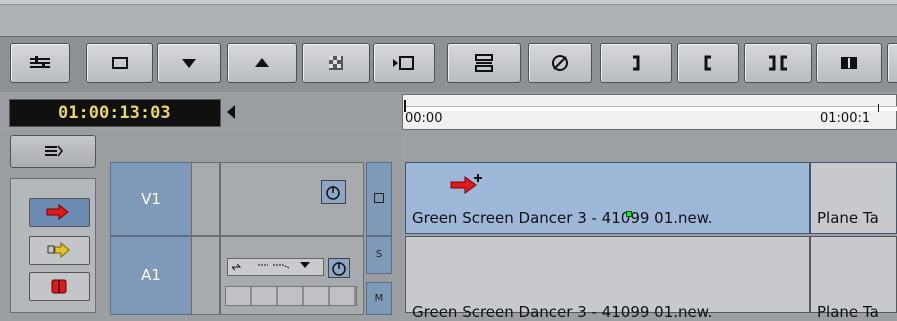 The height and width of the screenshot is (321, 897). Describe the element at coordinates (151, 199) in the screenshot. I see `track-v1-name: V1` at that location.